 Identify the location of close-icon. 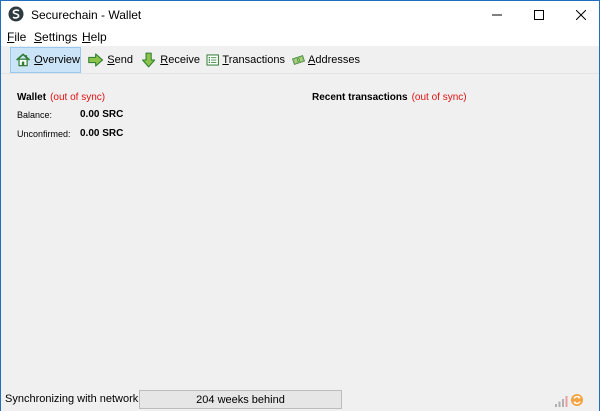
(581, 14).